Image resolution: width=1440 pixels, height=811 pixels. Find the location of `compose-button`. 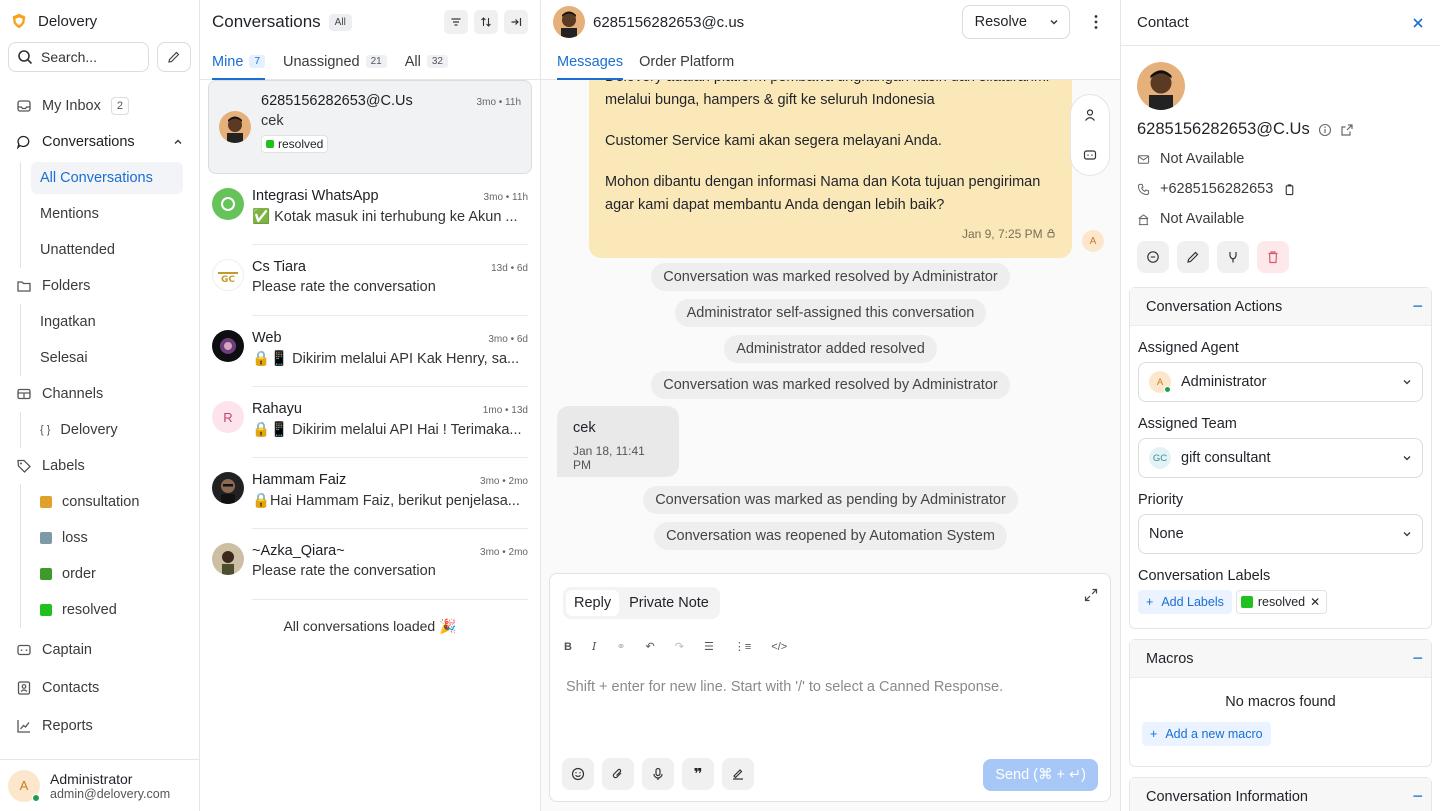

compose-button is located at coordinates (174, 57).